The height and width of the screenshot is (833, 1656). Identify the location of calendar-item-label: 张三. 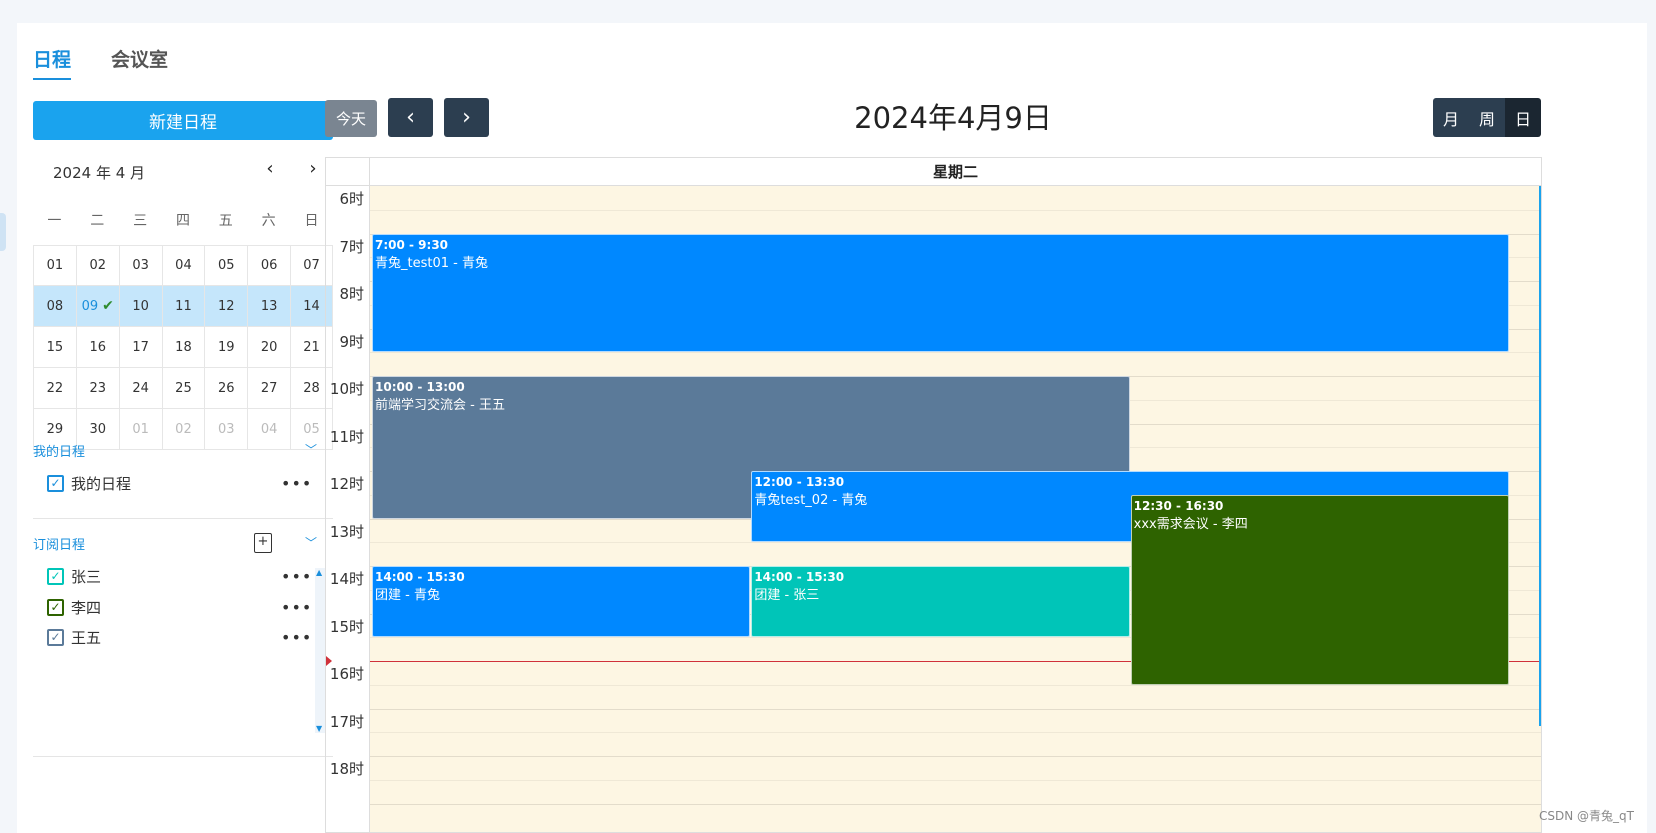
(86, 576).